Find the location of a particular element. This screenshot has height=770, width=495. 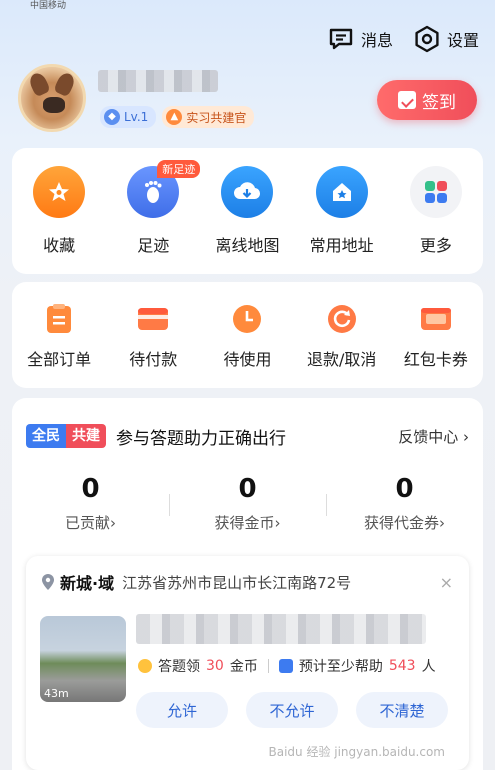

order-to-use: 待使用 is located at coordinates (247, 336).